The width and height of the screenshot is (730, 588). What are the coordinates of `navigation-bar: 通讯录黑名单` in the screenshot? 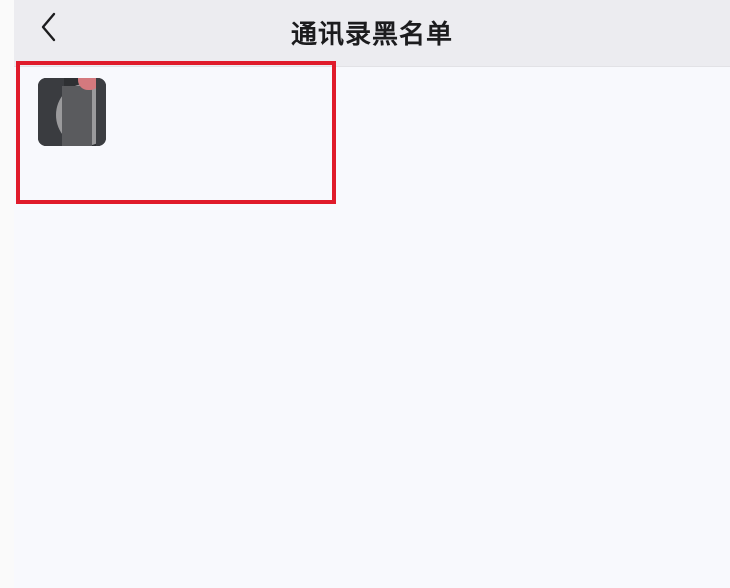 It's located at (372, 33).